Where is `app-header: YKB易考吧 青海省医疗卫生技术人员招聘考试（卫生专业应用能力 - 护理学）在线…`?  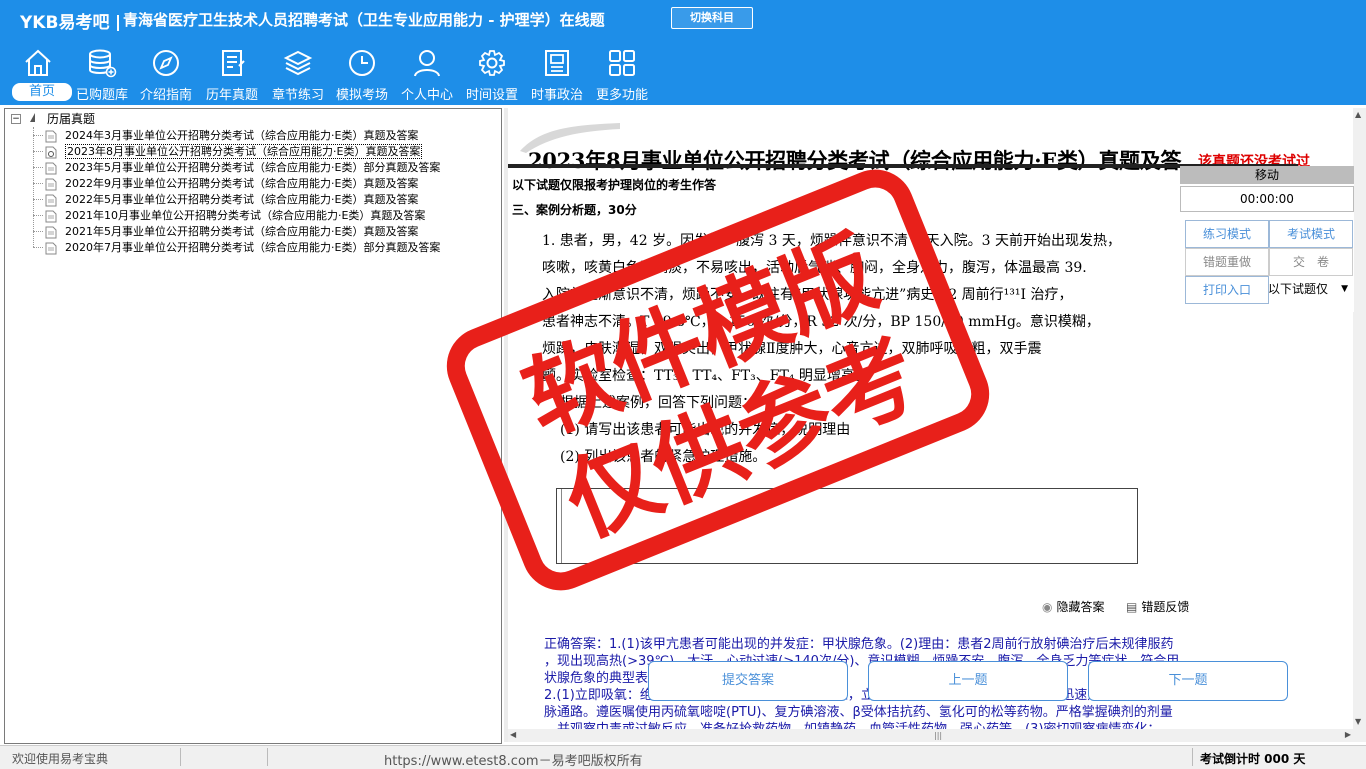 app-header: YKB易考吧 青海省医疗卫生技术人员招聘考试（卫生专业应用能力 - 护理学）在线… is located at coordinates (683, 52).